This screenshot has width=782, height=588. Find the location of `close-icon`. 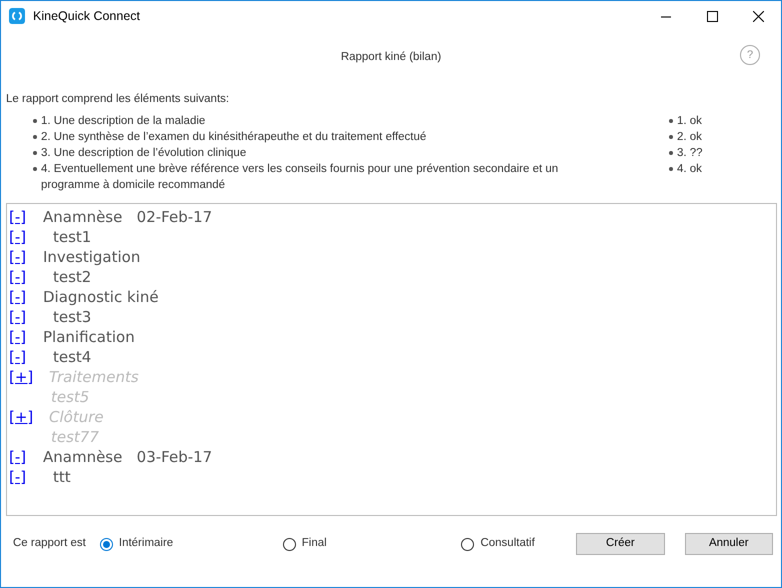

close-icon is located at coordinates (758, 16).